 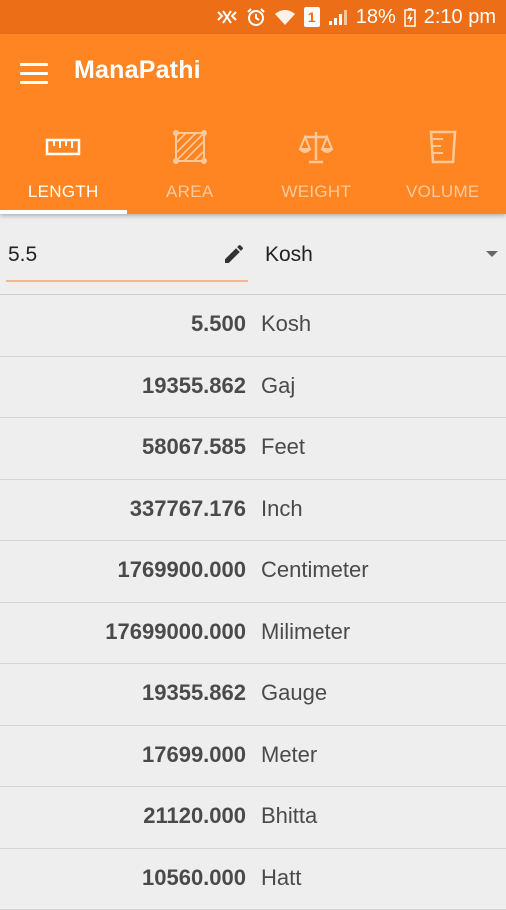 I want to click on list-item: 19355.862 Gauge, so click(x=253, y=695).